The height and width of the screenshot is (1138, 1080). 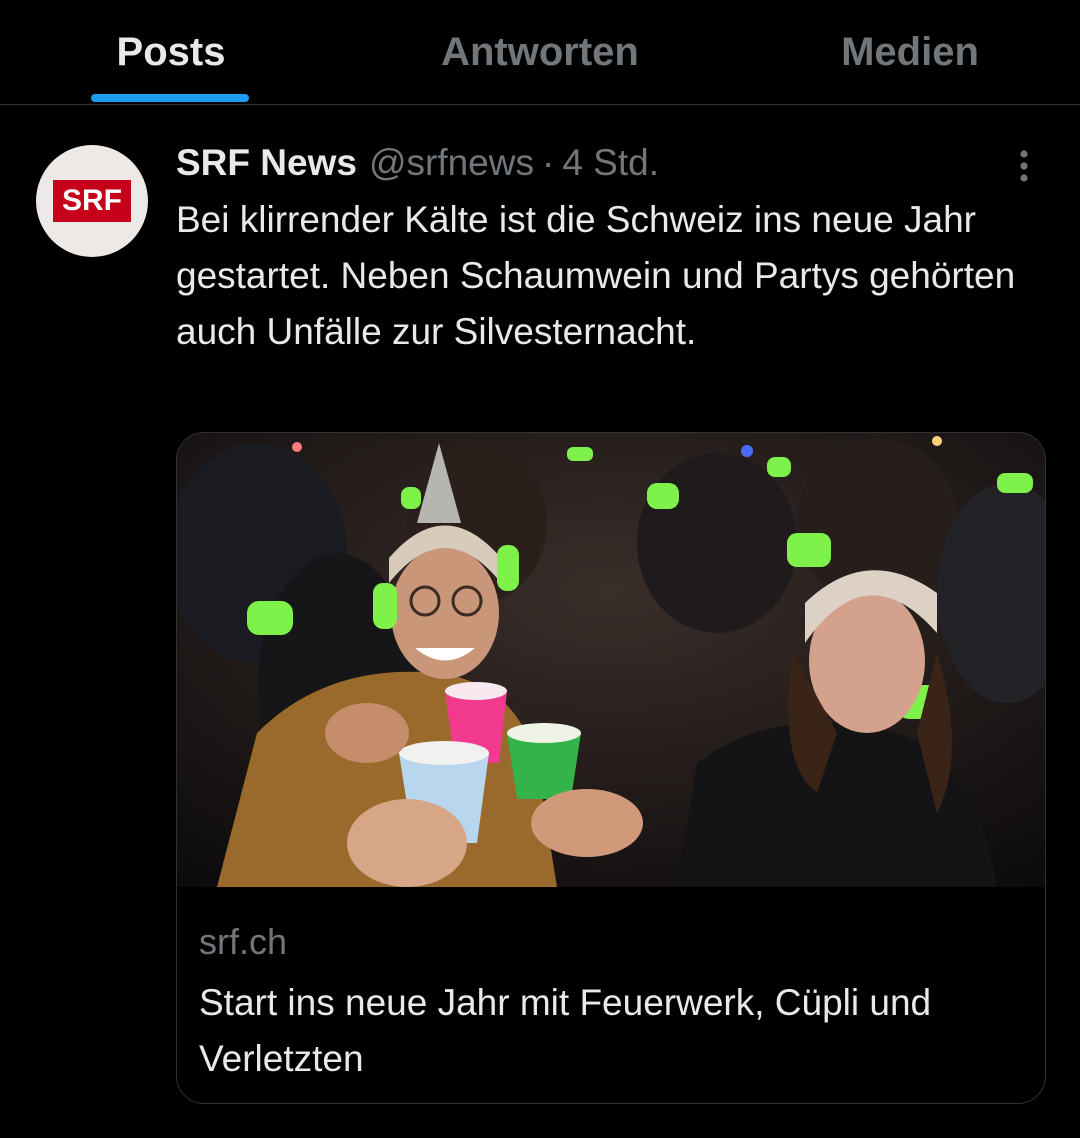 I want to click on post-header: SRF News @srfnews · 4 Std., so click(x=417, y=163).